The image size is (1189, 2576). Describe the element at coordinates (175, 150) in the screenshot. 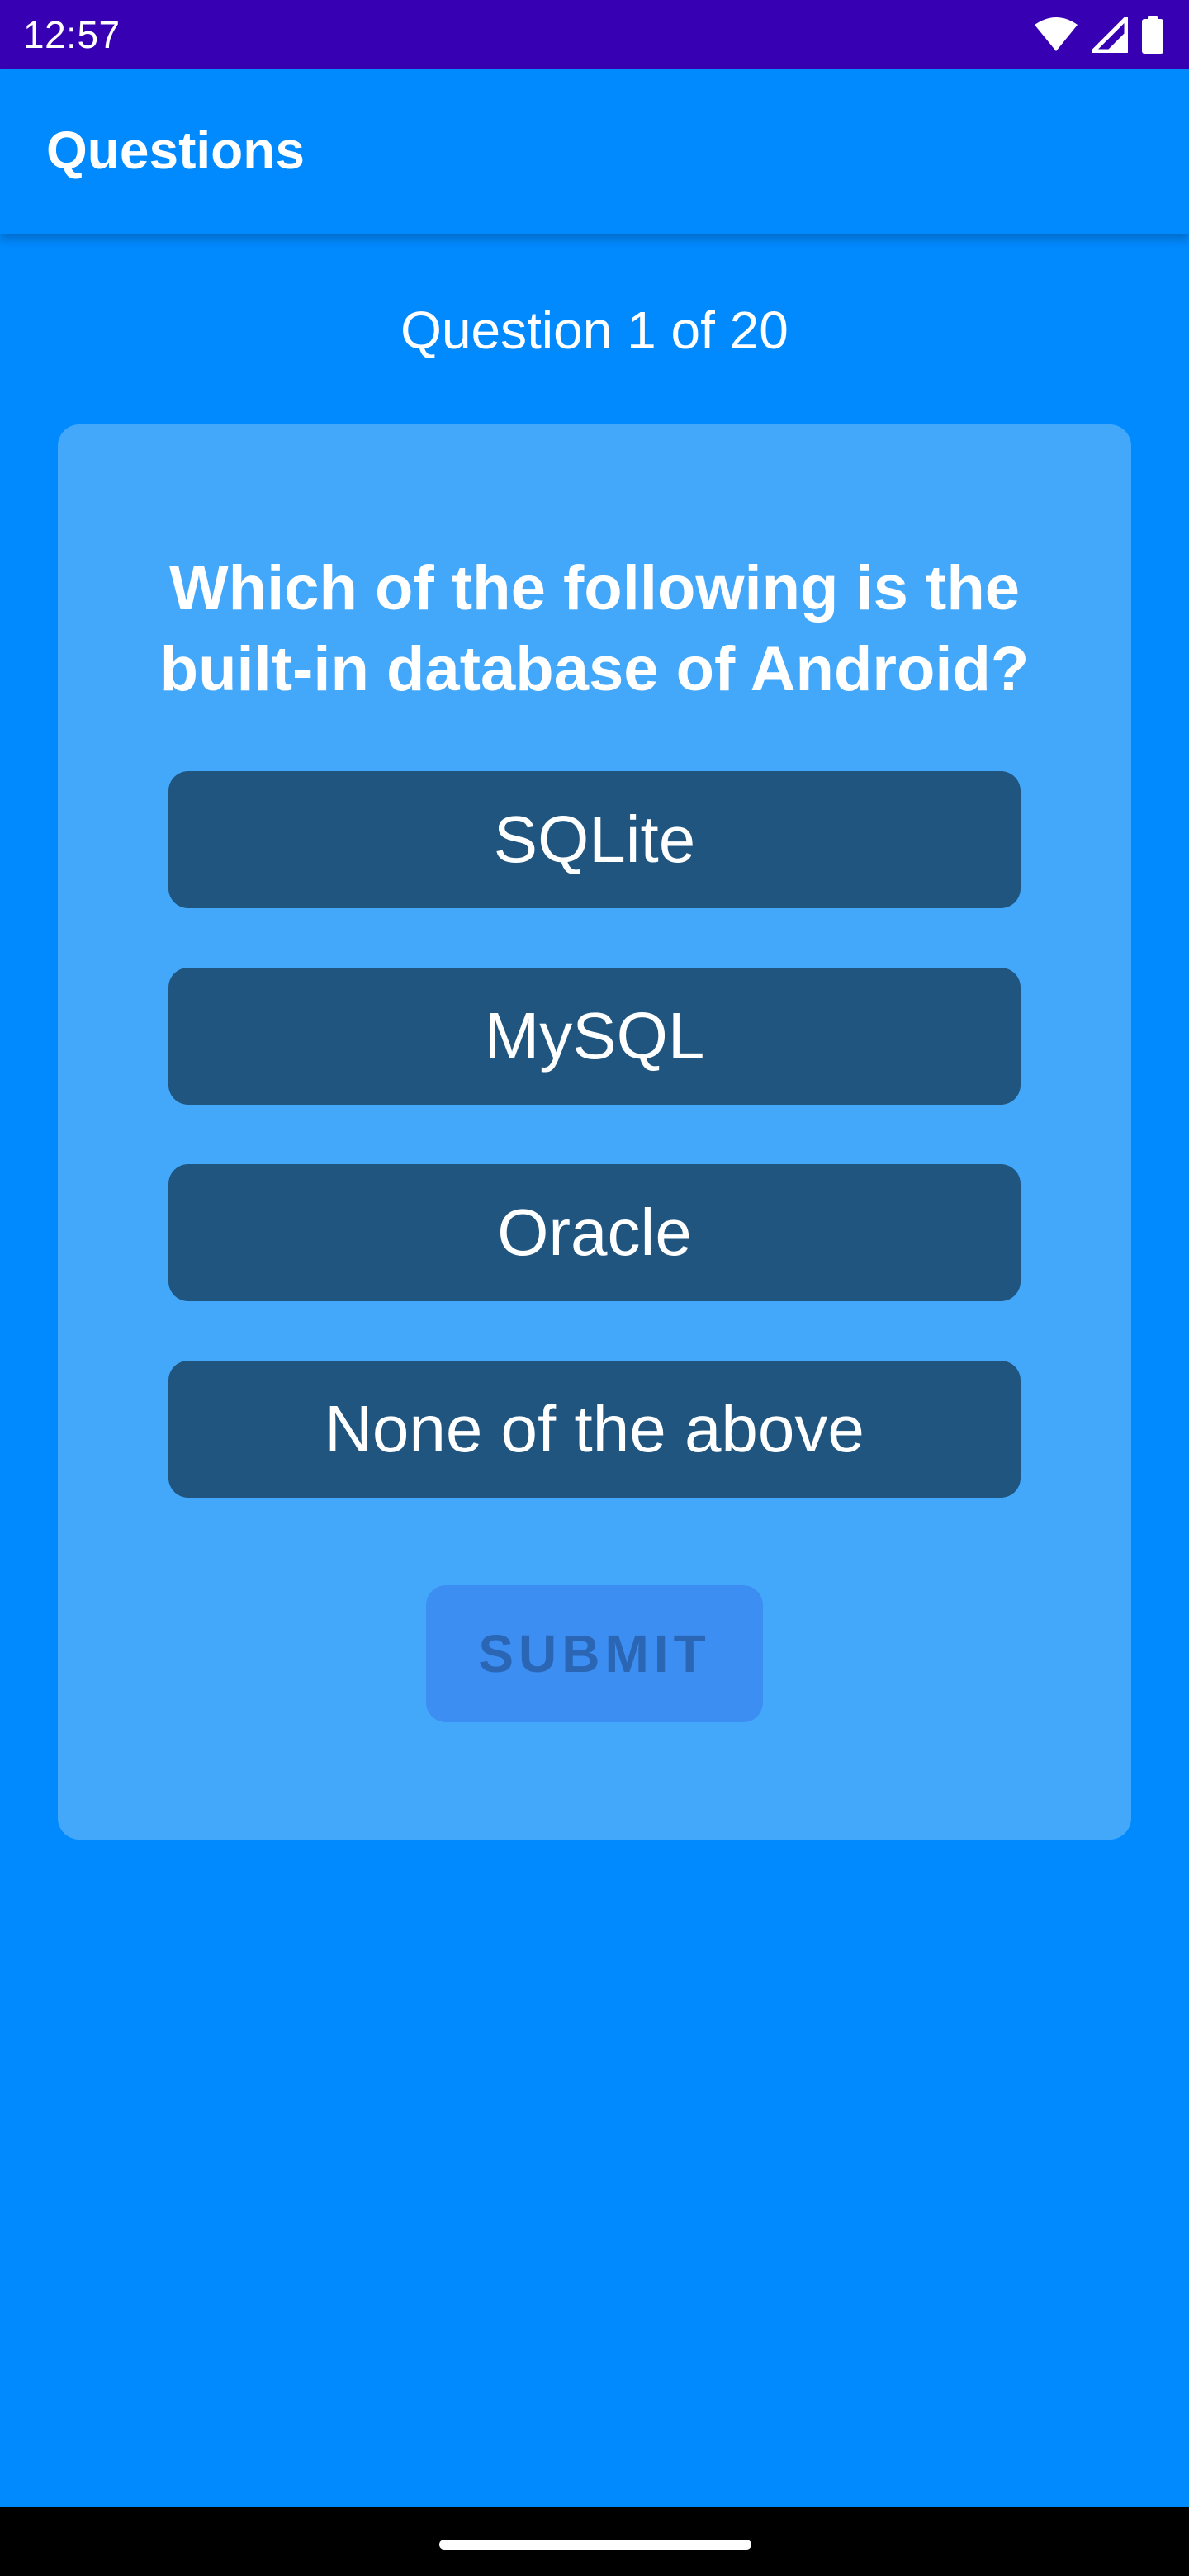

I see `app-title: Questions` at that location.